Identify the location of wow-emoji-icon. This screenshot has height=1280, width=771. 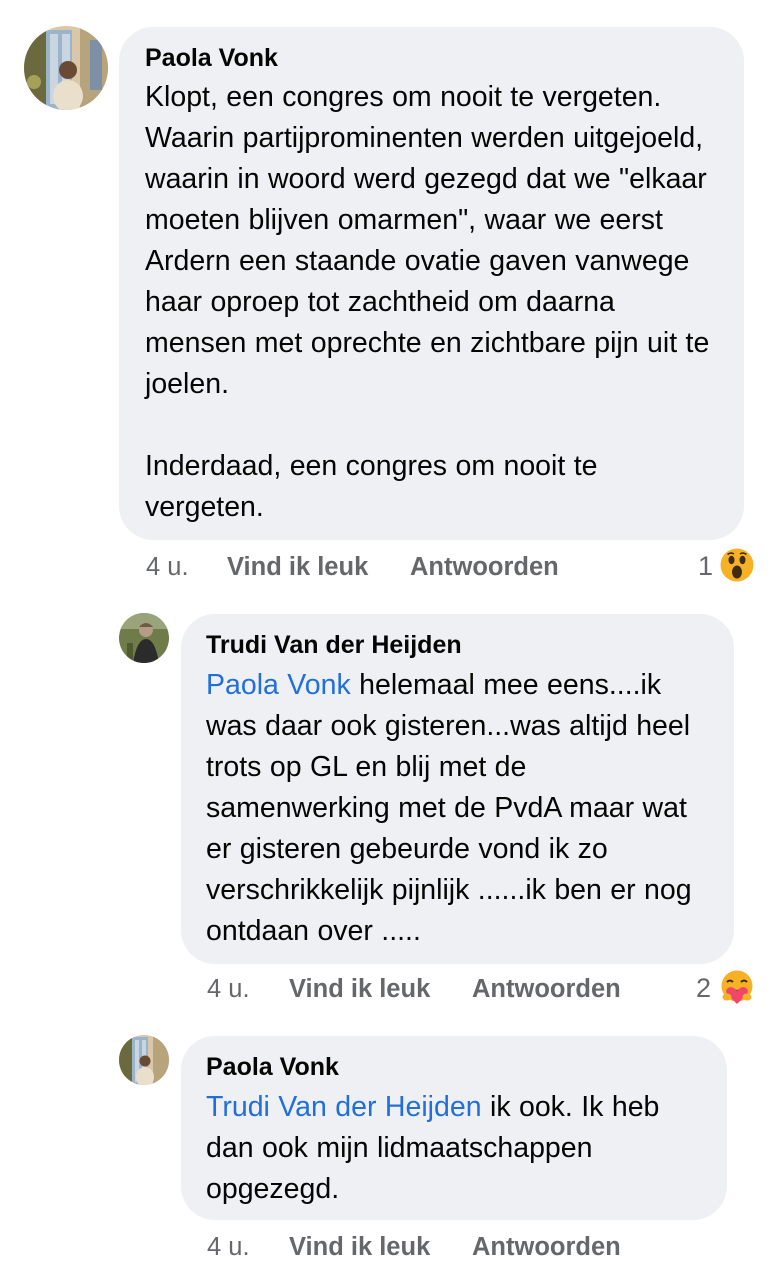
(737, 565).